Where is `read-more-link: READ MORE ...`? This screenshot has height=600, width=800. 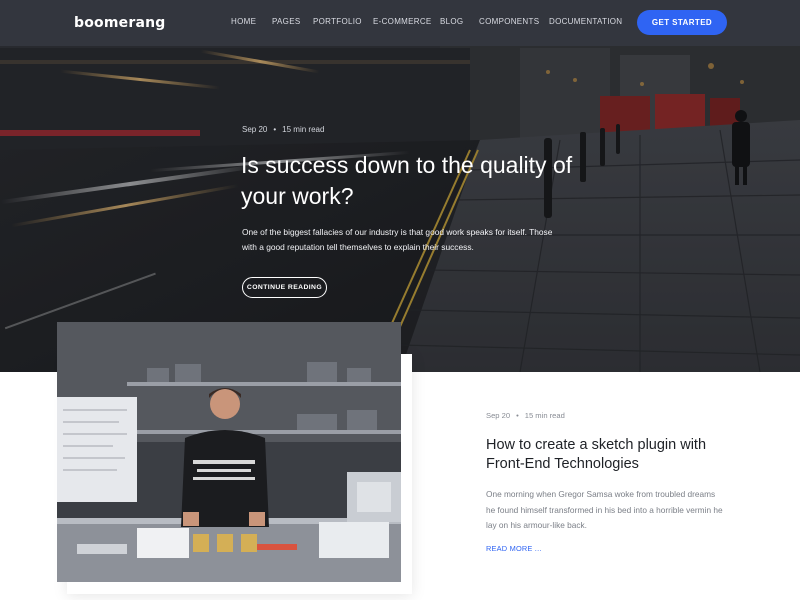 read-more-link: READ MORE ... is located at coordinates (514, 548).